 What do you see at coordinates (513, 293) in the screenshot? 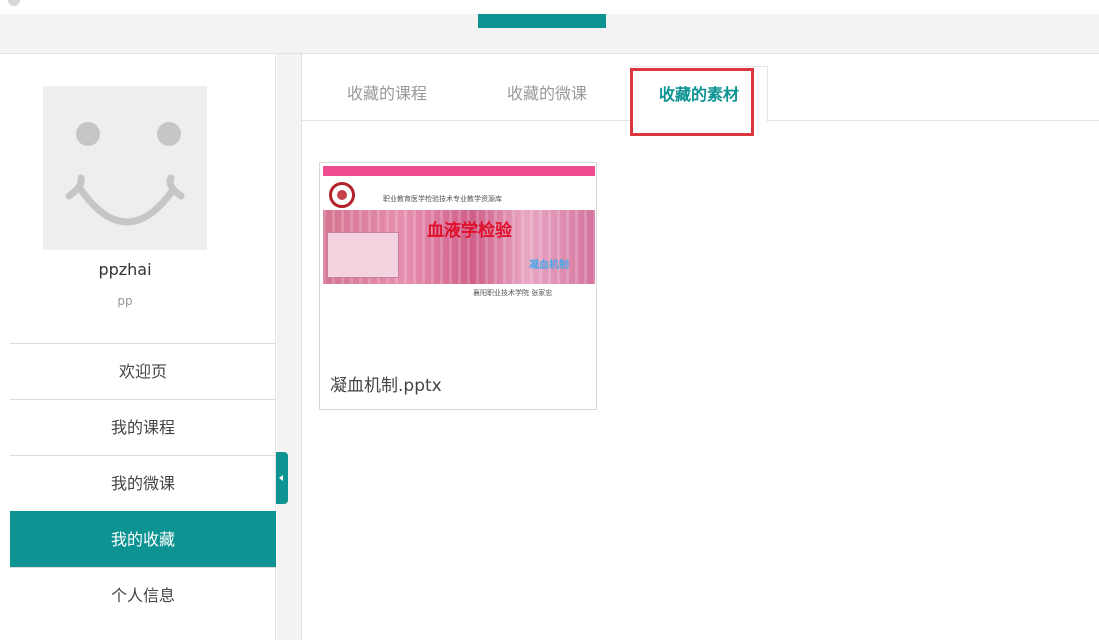
I see `slide-footer-text: 襄阳职业技术学院 张家忠` at bounding box center [513, 293].